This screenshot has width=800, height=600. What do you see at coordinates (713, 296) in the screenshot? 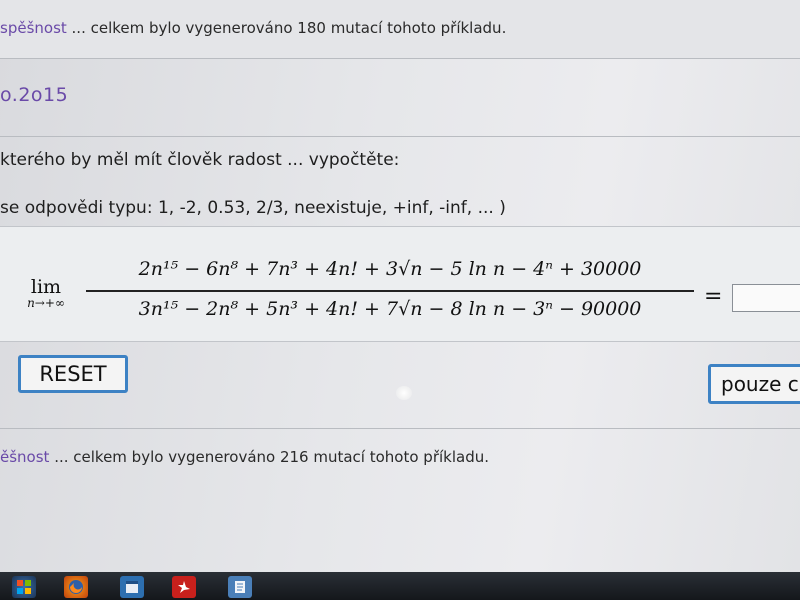
I see `equals-sign: =` at bounding box center [713, 296].